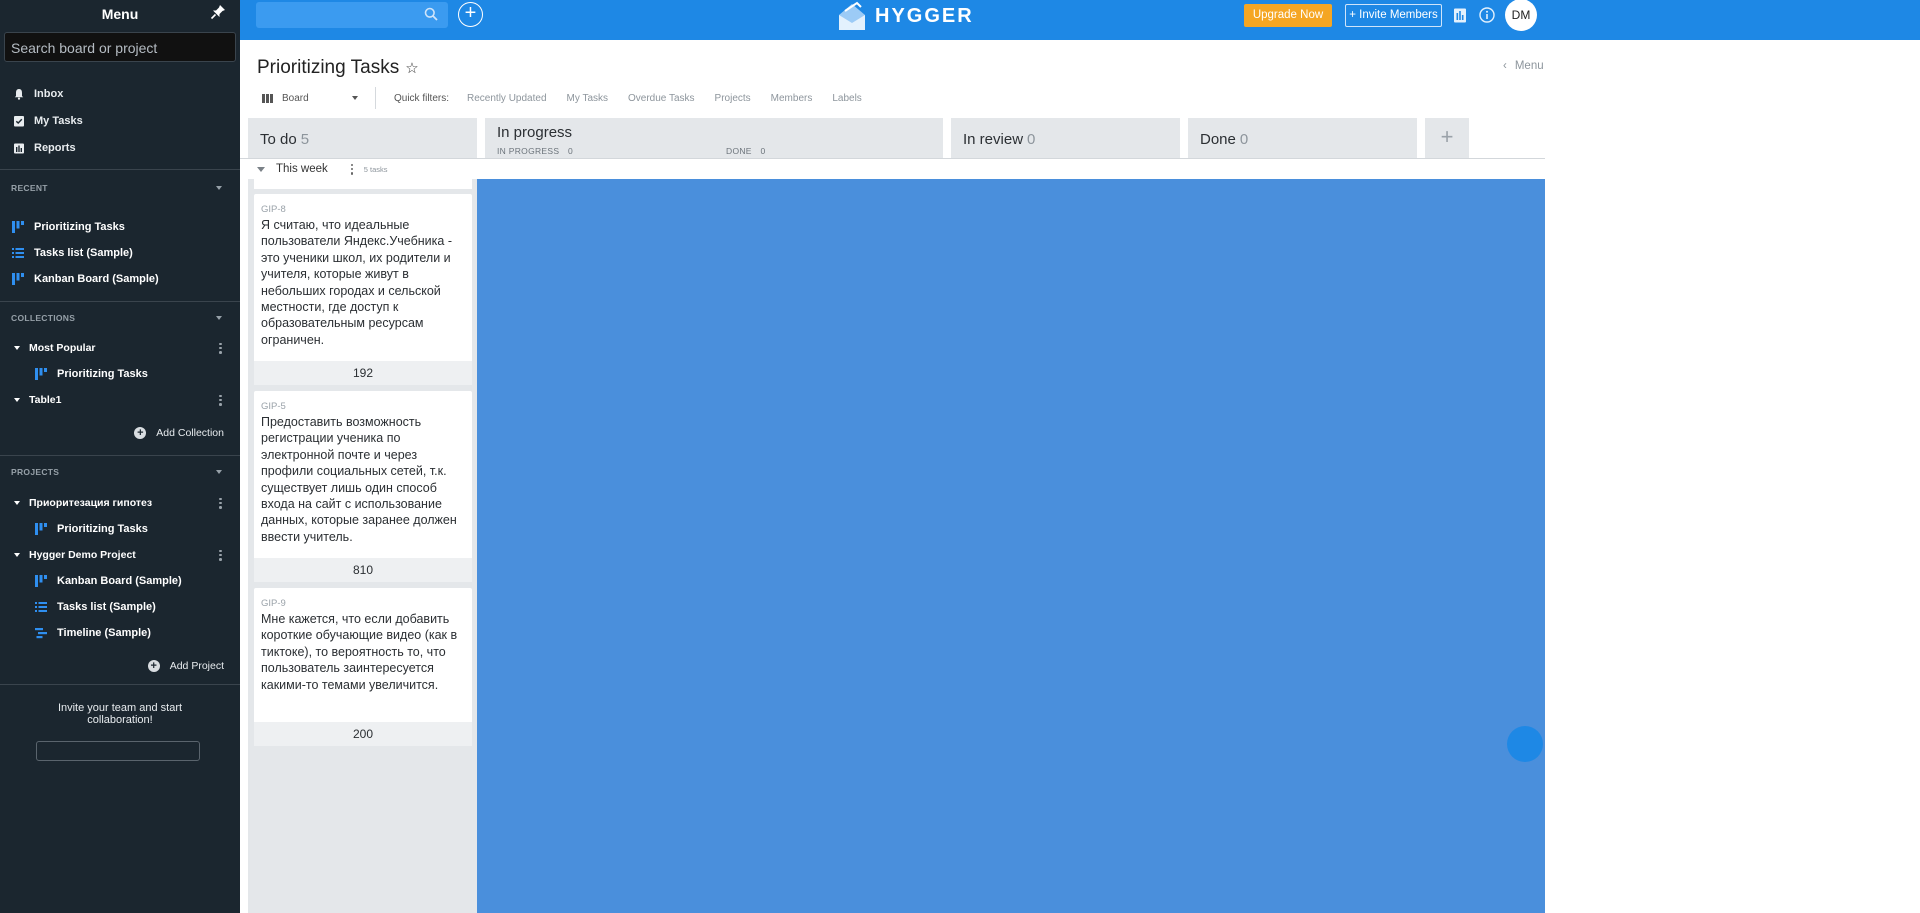  Describe the element at coordinates (588, 98) in the screenshot. I see `filter-my-tasks: My Tasks` at that location.